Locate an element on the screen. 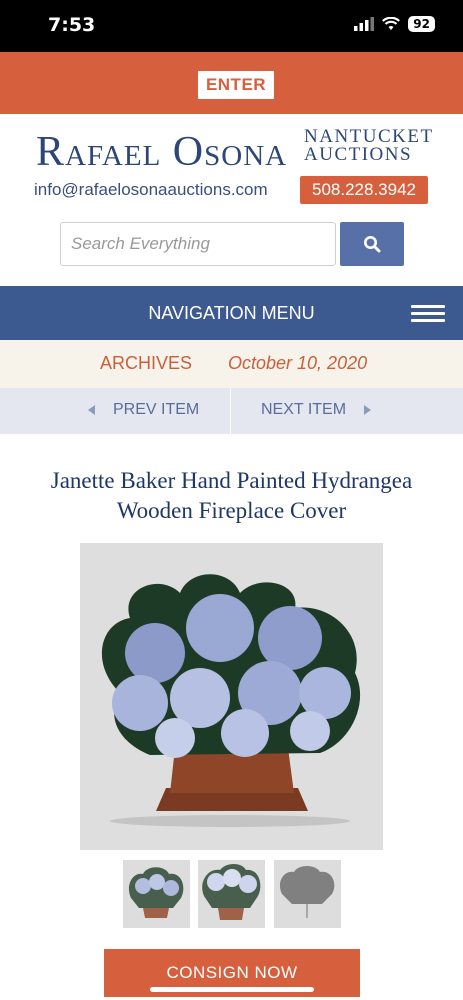 The image size is (463, 1000). search-button is located at coordinates (372, 244).